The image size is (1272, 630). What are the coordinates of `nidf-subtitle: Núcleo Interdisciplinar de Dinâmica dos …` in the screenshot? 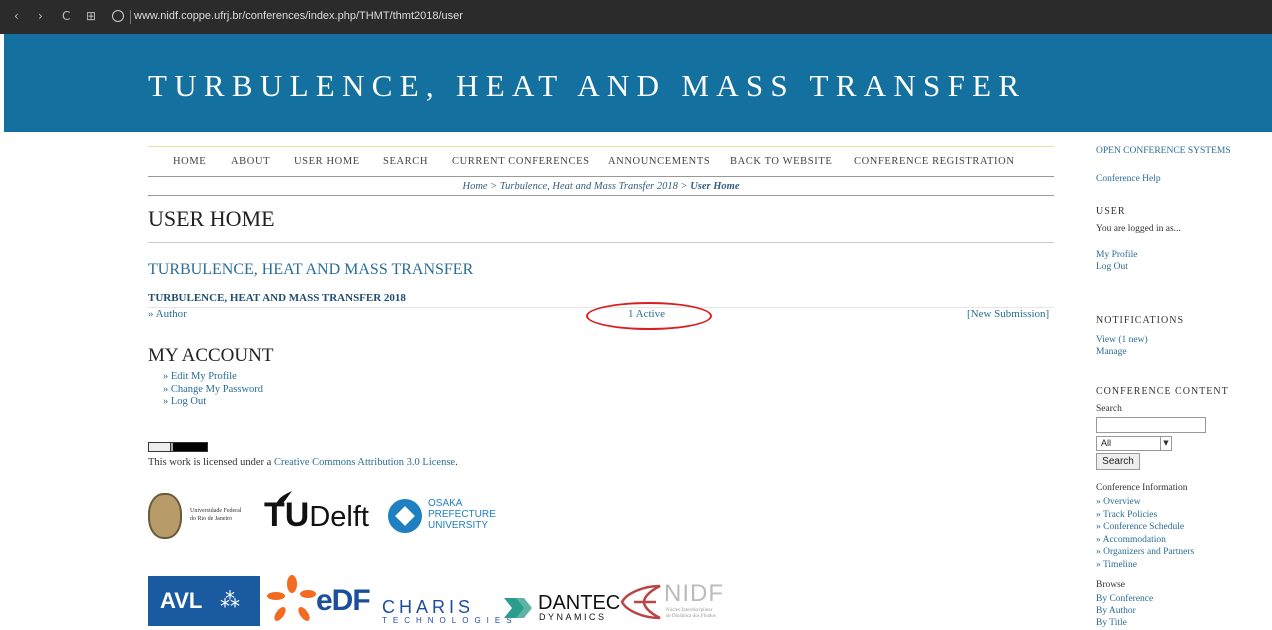 It's located at (691, 614).